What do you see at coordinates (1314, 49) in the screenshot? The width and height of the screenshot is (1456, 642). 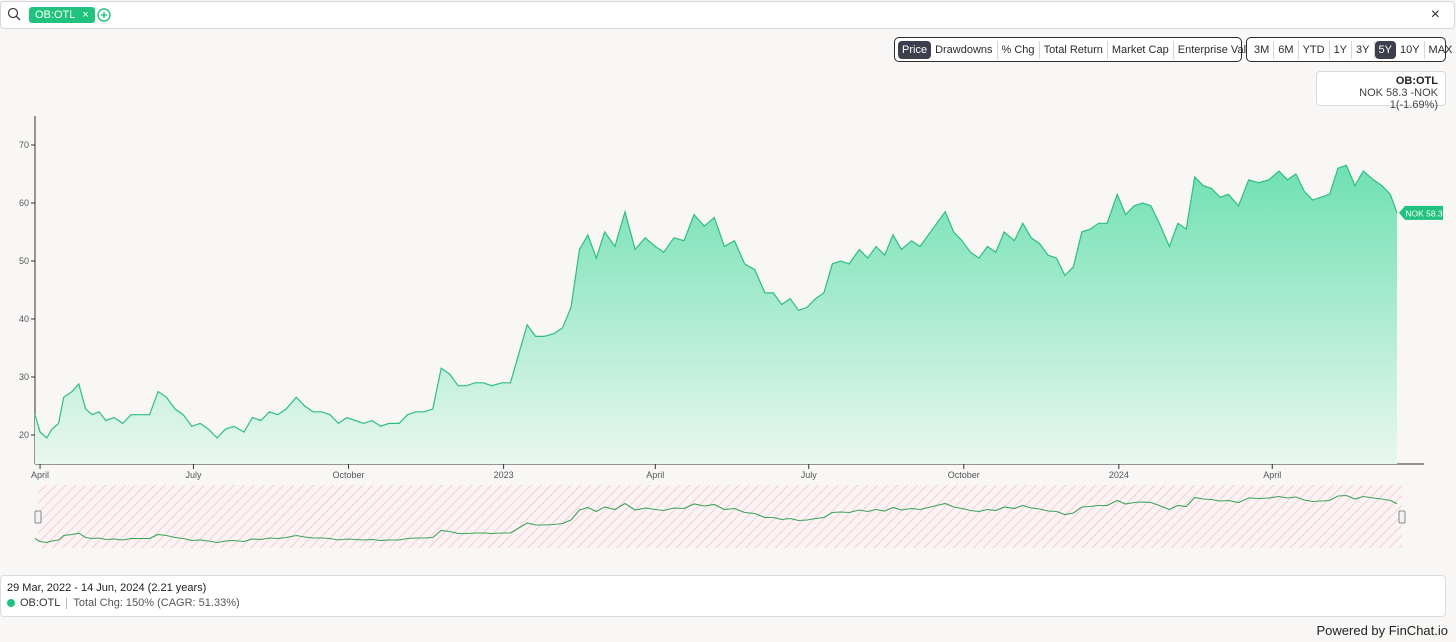 I see `range-ytd-button: YTD` at bounding box center [1314, 49].